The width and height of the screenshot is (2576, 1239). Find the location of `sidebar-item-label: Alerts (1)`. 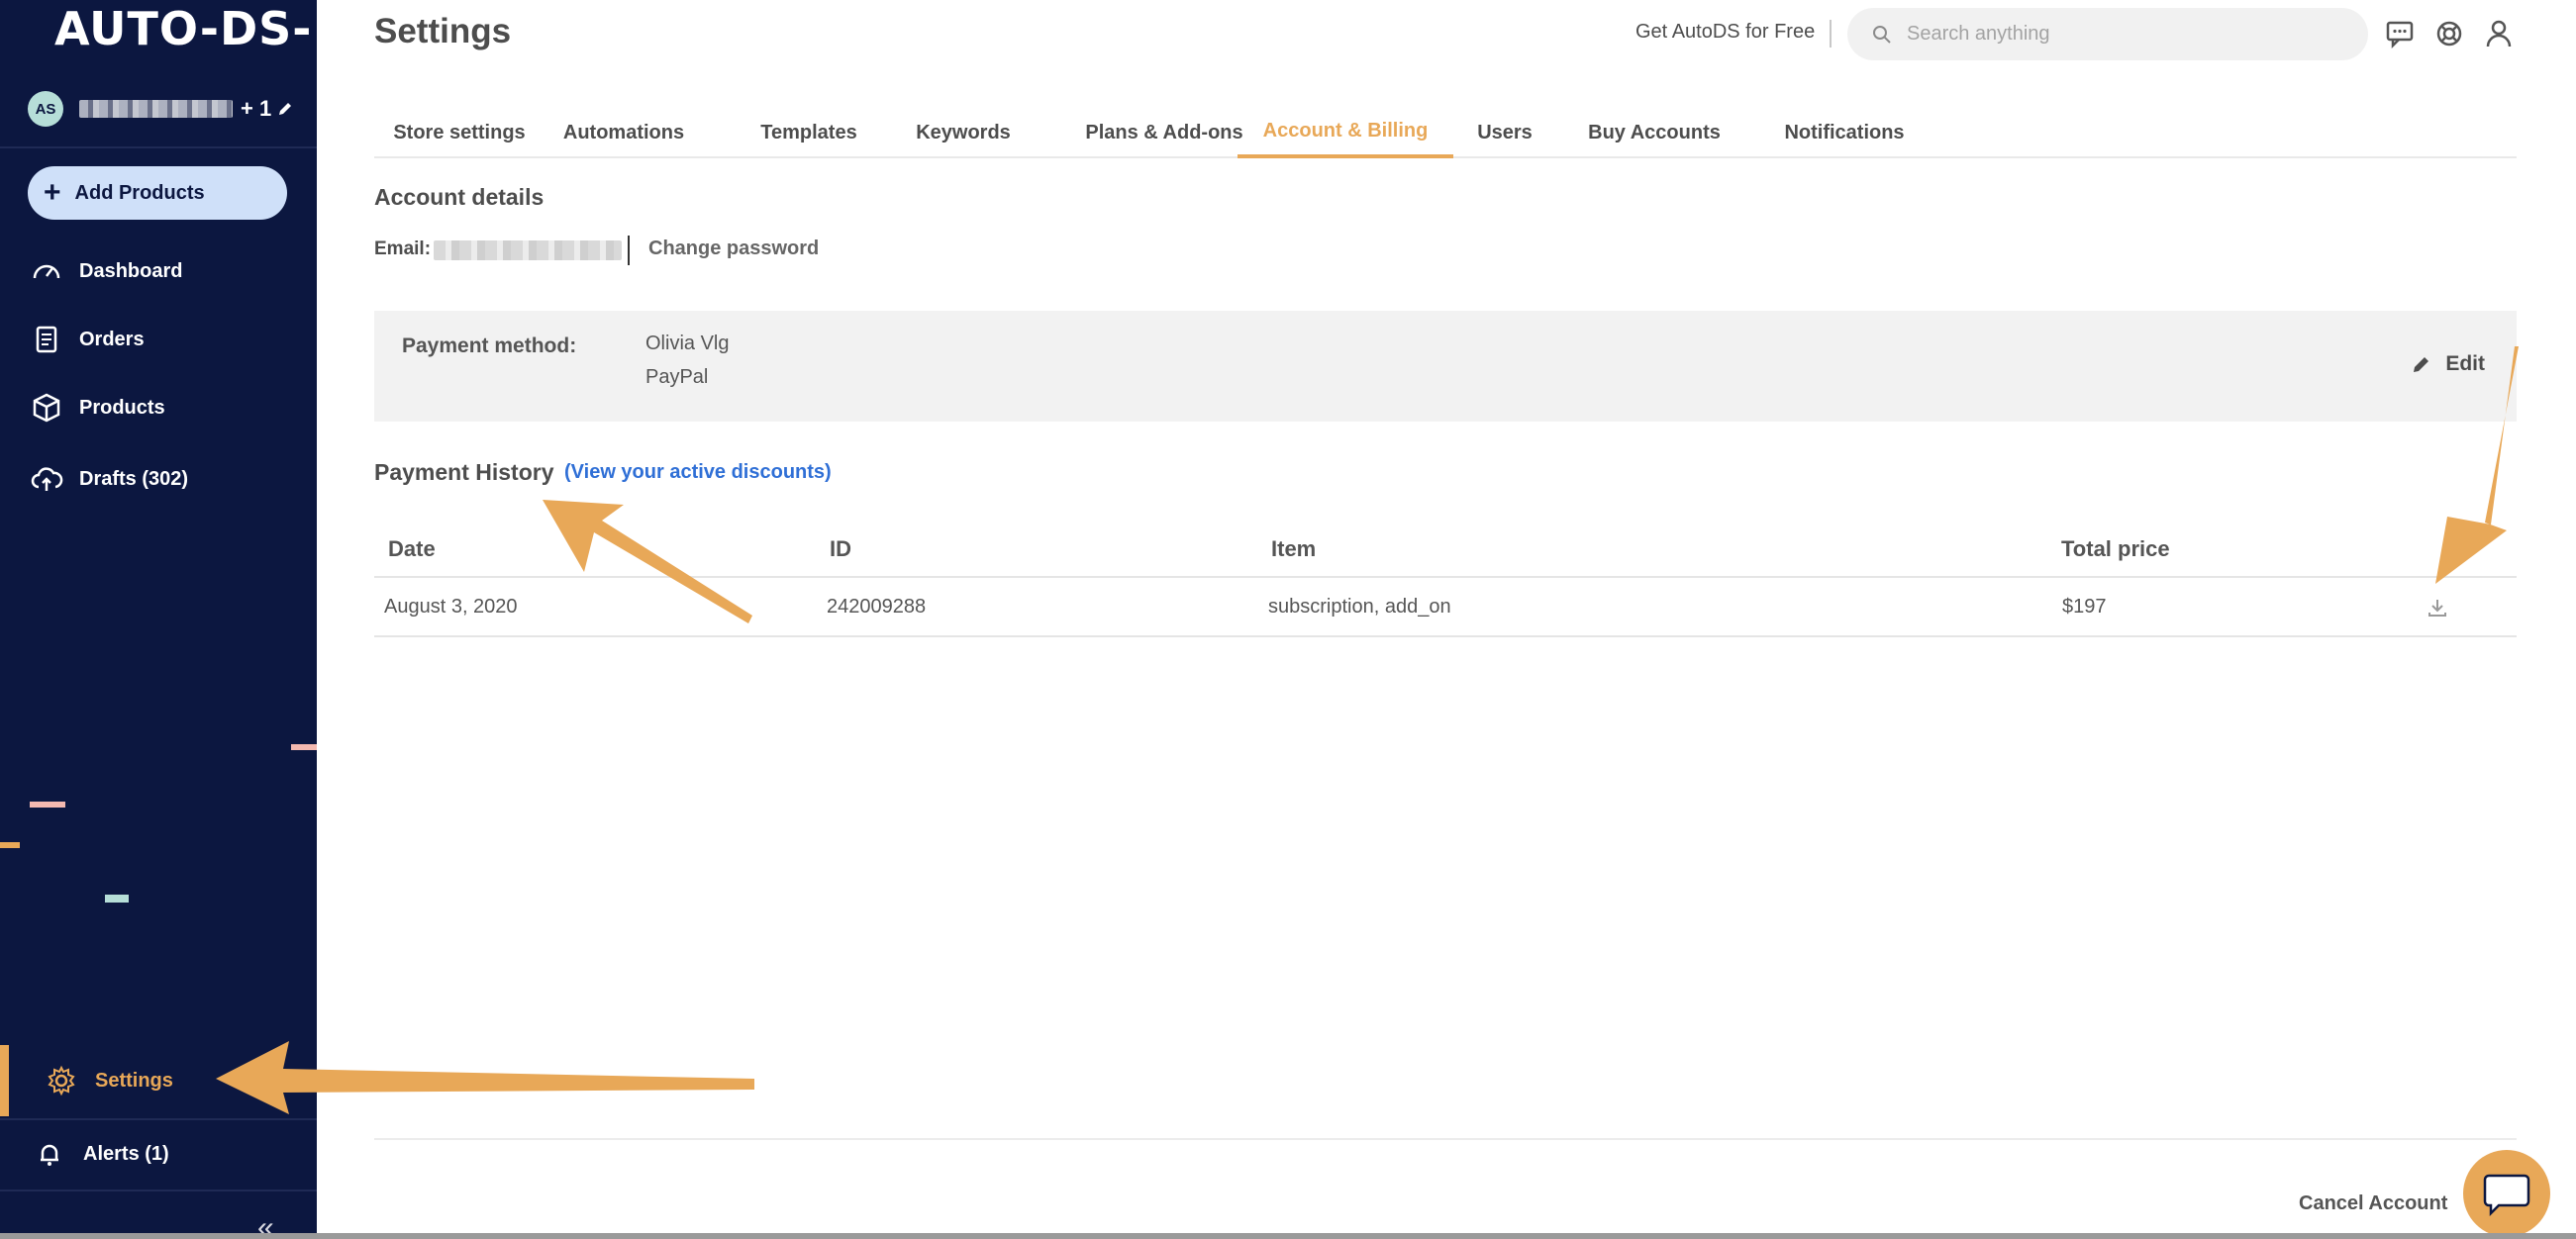

sidebar-item-label: Alerts (1) is located at coordinates (126, 1153).